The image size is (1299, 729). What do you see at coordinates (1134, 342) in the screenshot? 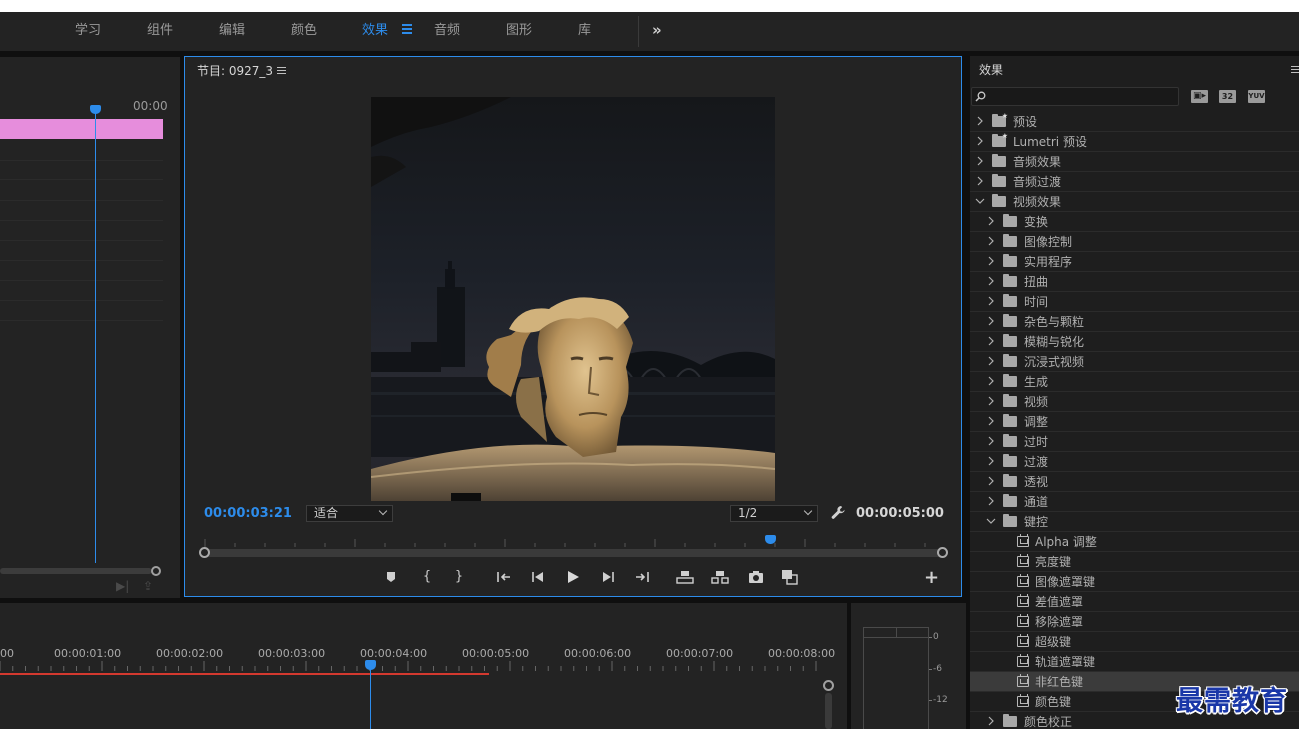
I see `effects-folder: 模糊与锐化` at bounding box center [1134, 342].